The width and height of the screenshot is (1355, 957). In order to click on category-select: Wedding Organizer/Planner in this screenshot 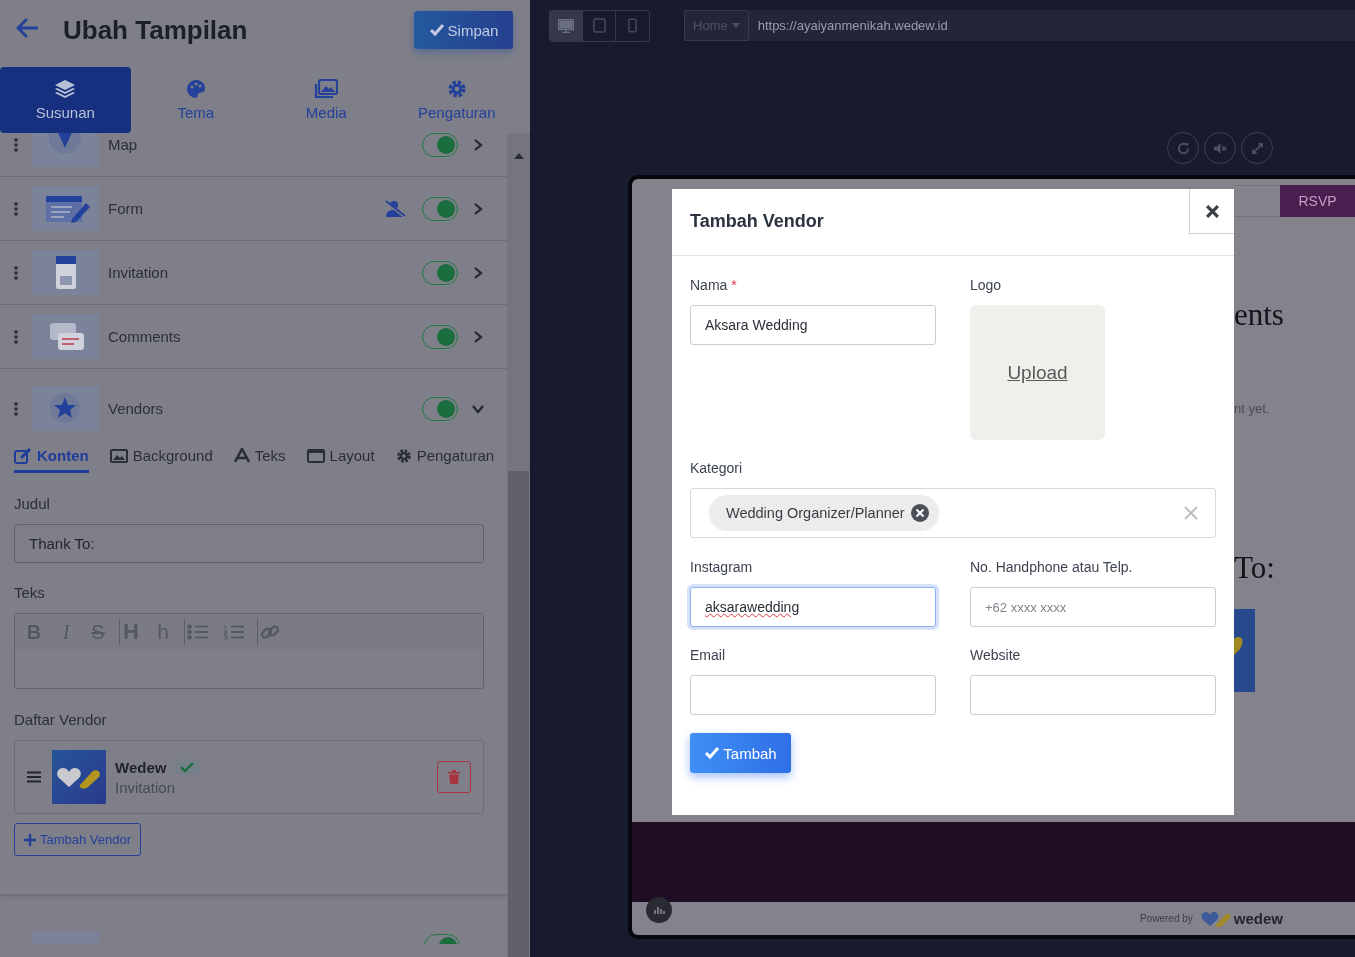, I will do `click(953, 513)`.